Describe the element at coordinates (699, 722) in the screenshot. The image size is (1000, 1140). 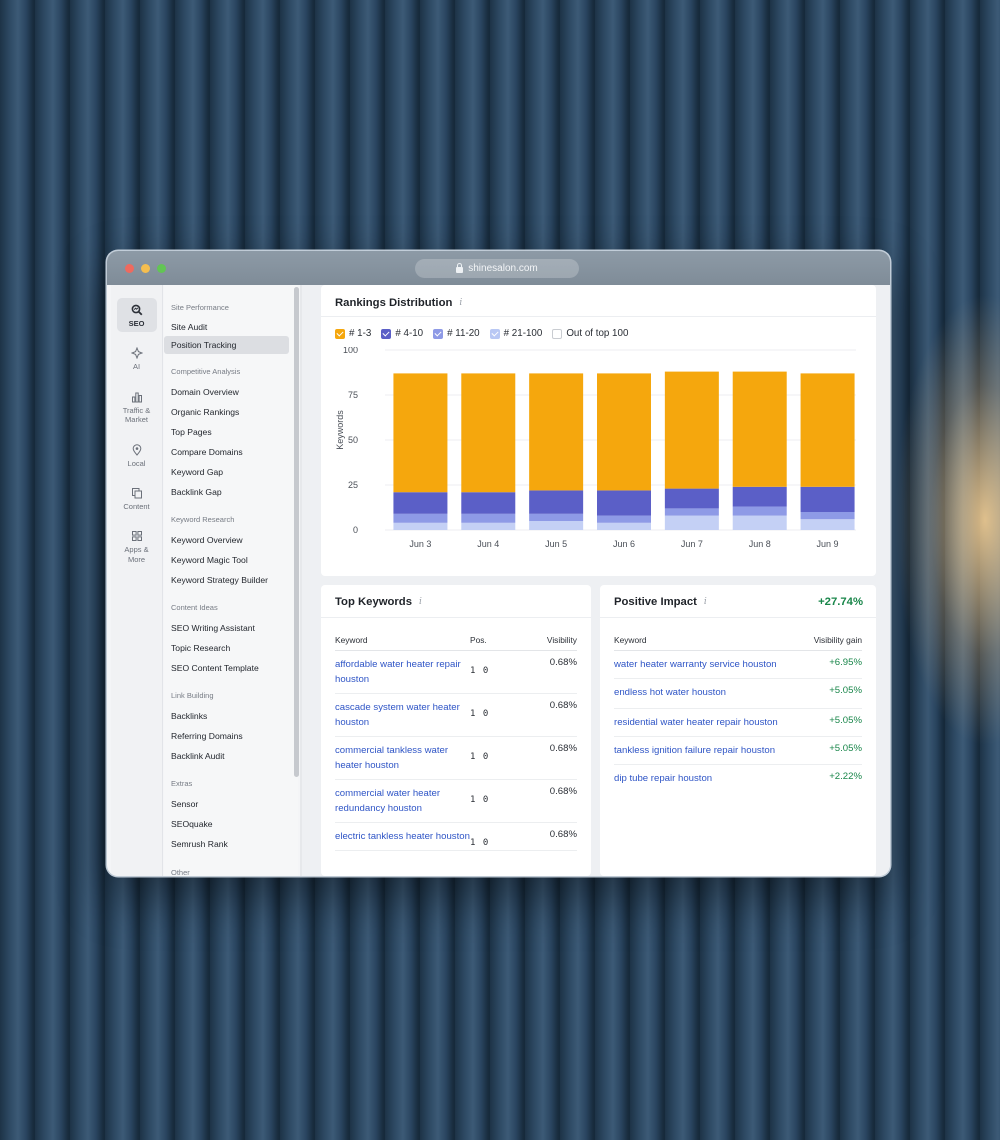
I see `keyword-link: residential water heater repair houston` at that location.